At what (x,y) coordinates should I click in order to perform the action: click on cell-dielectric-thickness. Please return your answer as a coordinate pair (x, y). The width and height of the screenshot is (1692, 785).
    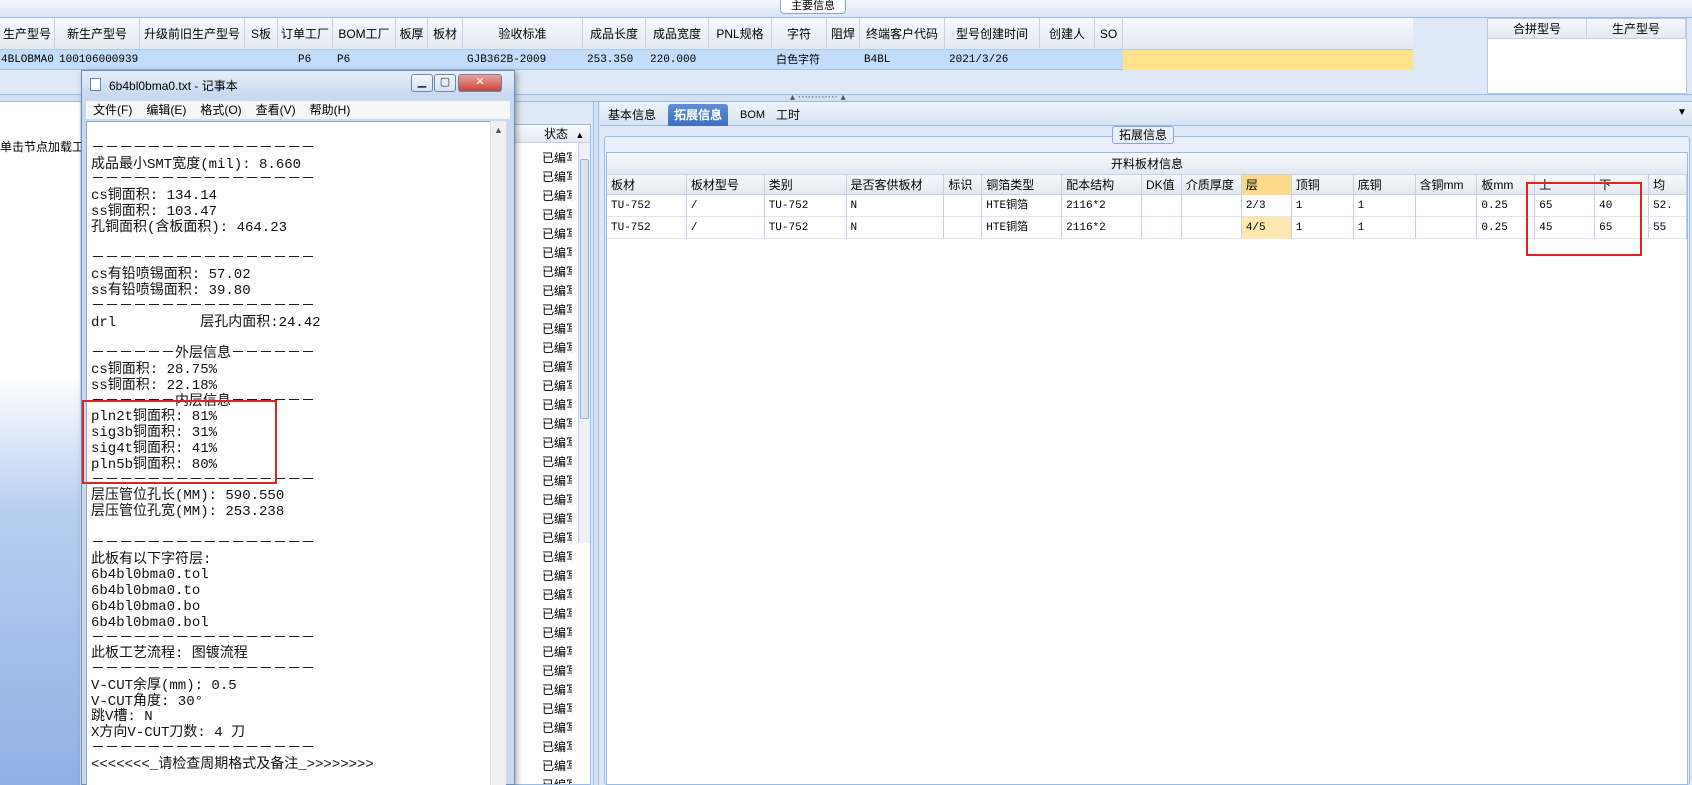
    Looking at the image, I should click on (1212, 206).